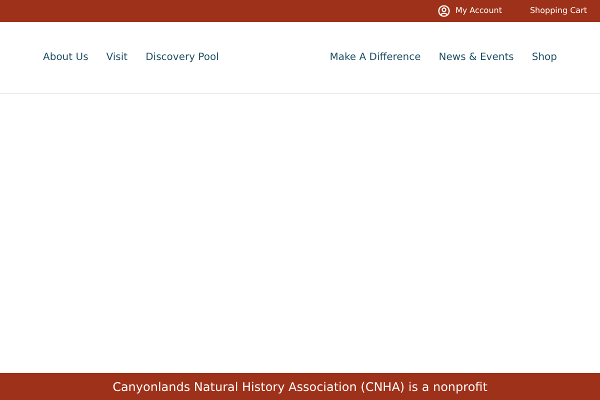 The image size is (600, 400). Describe the element at coordinates (375, 57) in the screenshot. I see `nav-link: Make A Difference` at that location.